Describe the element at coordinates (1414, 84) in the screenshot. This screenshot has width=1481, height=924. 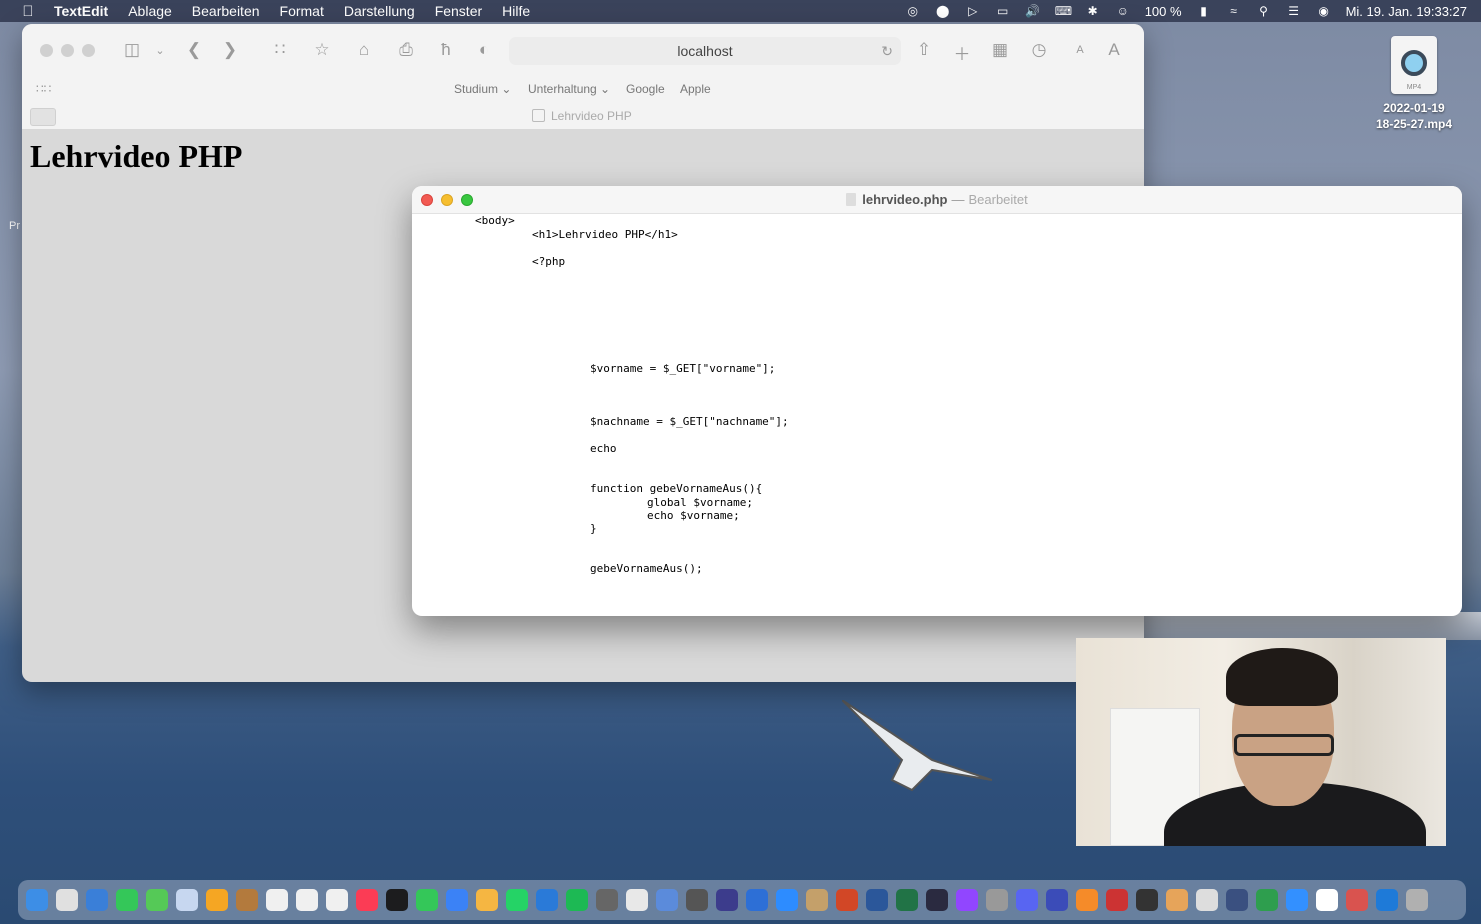
I see `desktop-video-file: MP4 2022-01-19 18-25-27.mp4` at that location.